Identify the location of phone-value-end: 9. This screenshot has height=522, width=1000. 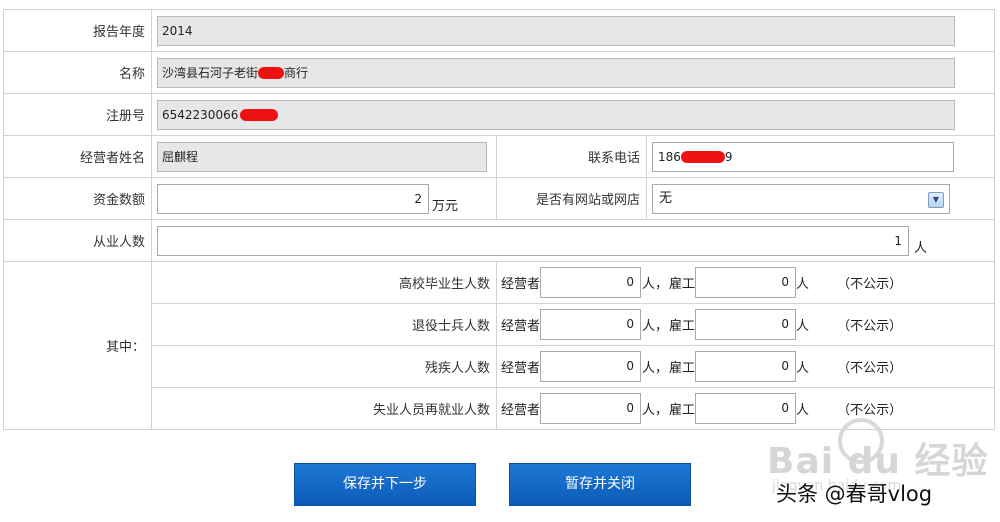
(728, 156).